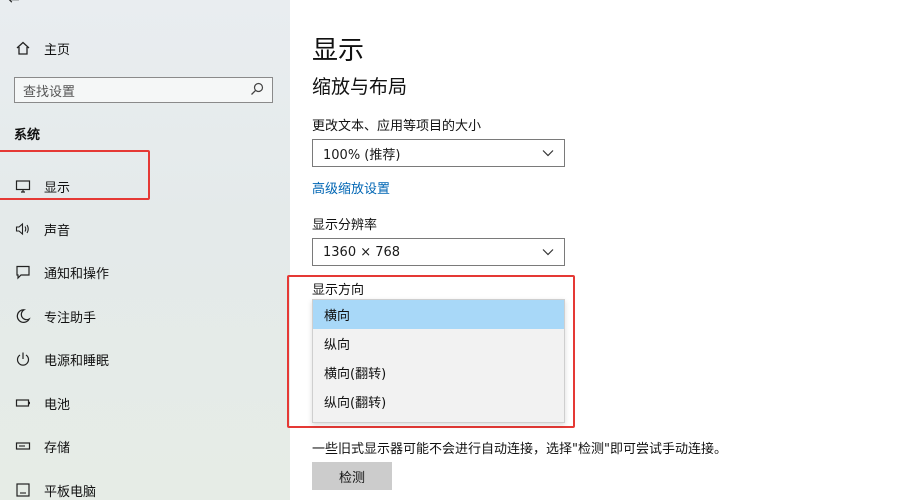 Image resolution: width=904 pixels, height=502 pixels. I want to click on scale-label: 更改文本、应用等项目的大小, so click(397, 126).